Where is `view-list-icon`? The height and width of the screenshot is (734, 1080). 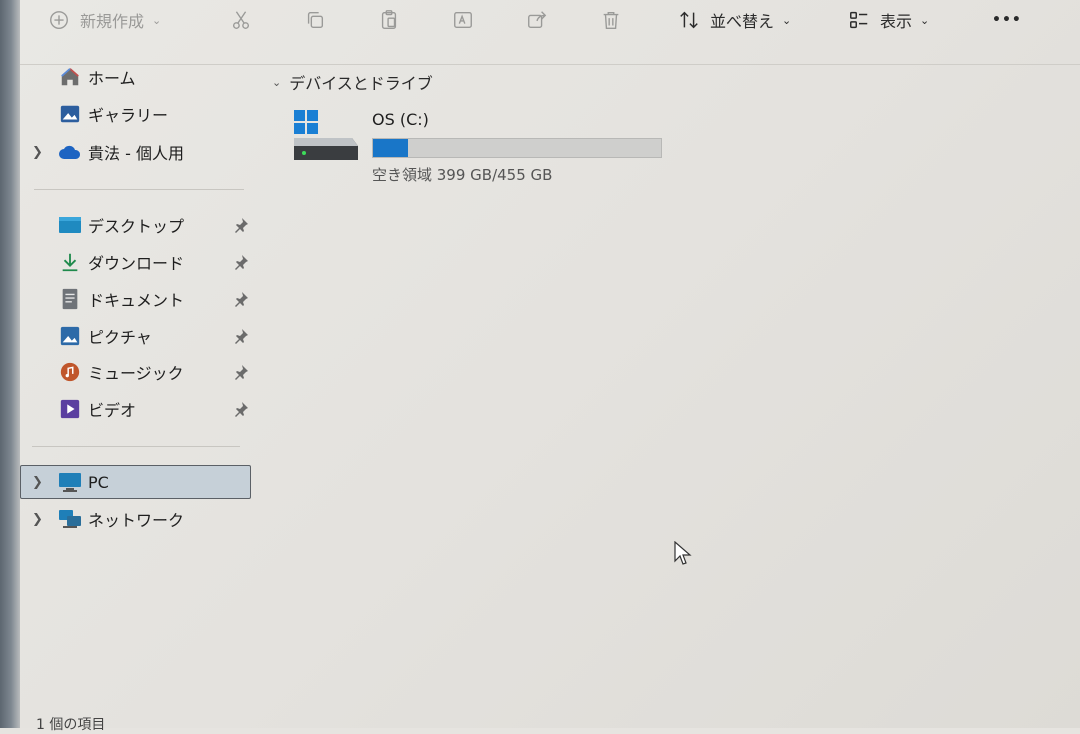
view-list-icon is located at coordinates (859, 20).